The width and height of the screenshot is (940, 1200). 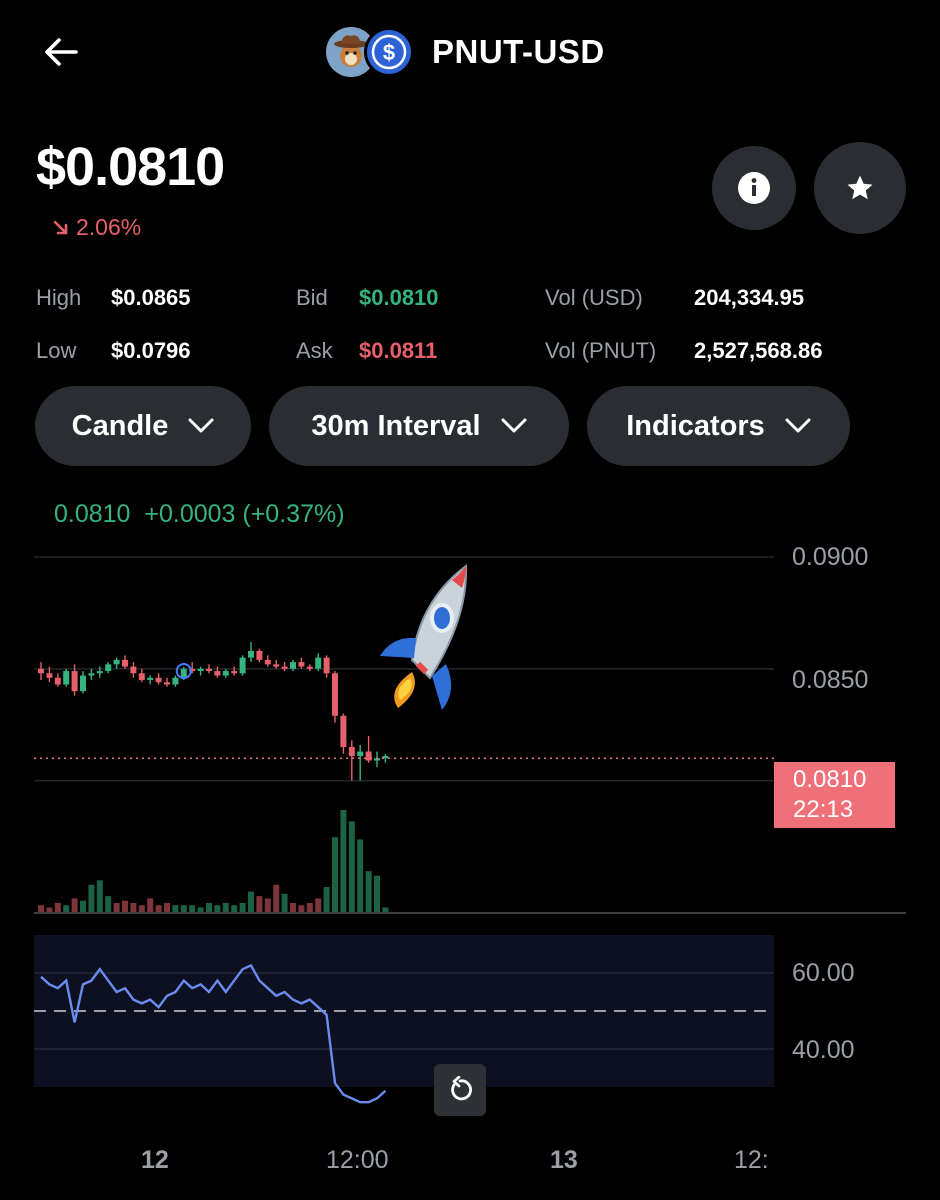 I want to click on time-axis-tick: 12, so click(x=155, y=1160).